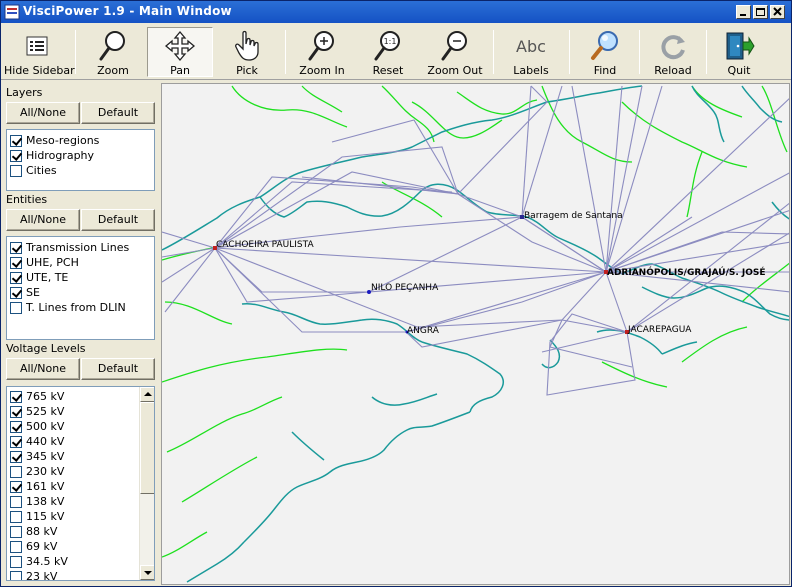  What do you see at coordinates (76, 307) in the screenshot?
I see `checkbox-label: T. Lines from DLIN` at bounding box center [76, 307].